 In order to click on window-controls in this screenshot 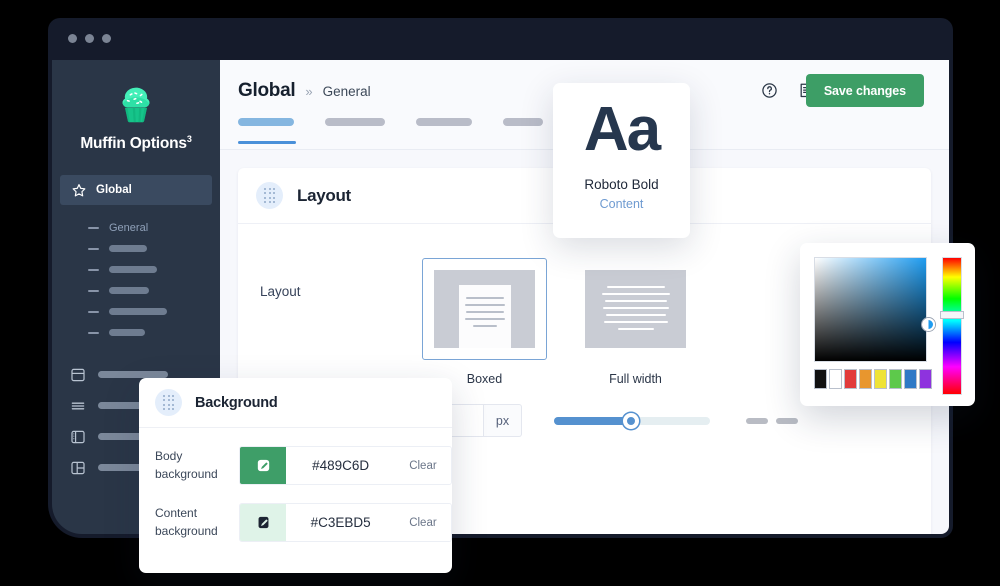, I will do `click(89, 38)`.